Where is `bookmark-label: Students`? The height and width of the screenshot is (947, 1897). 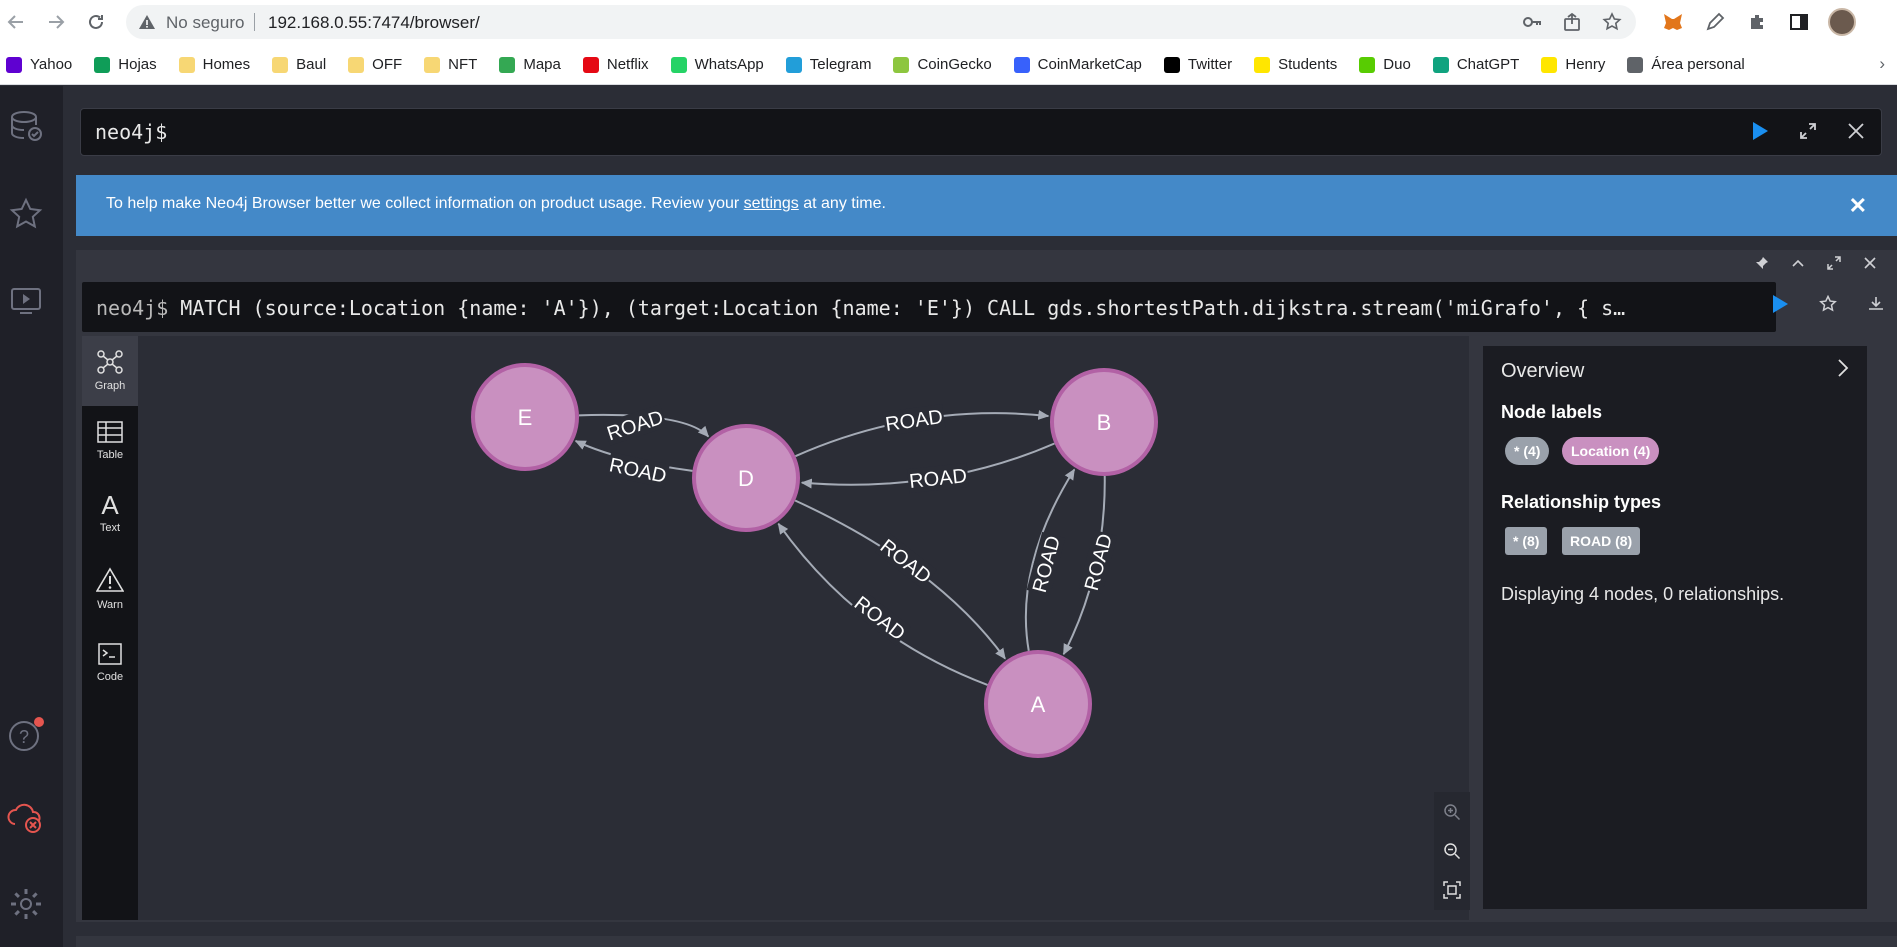
bookmark-label: Students is located at coordinates (1308, 64).